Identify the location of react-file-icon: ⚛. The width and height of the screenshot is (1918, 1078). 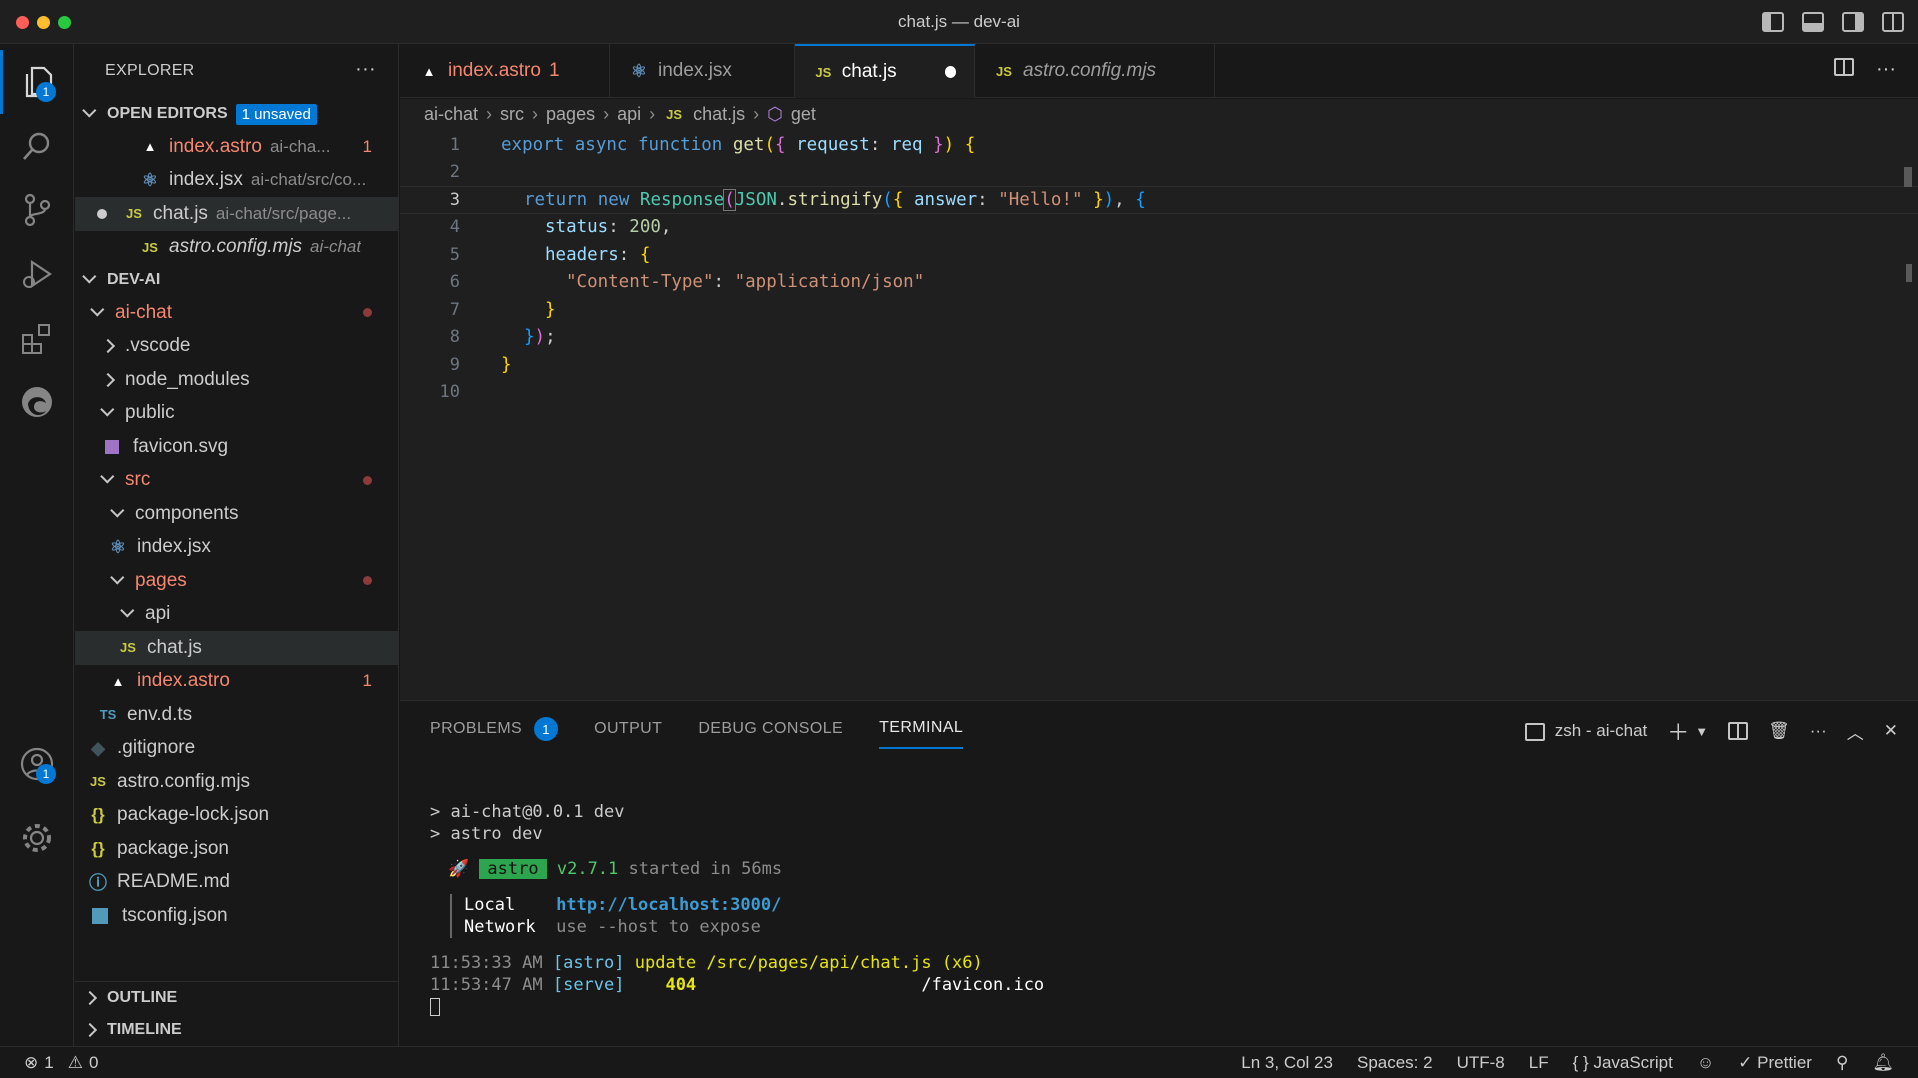
(639, 70).